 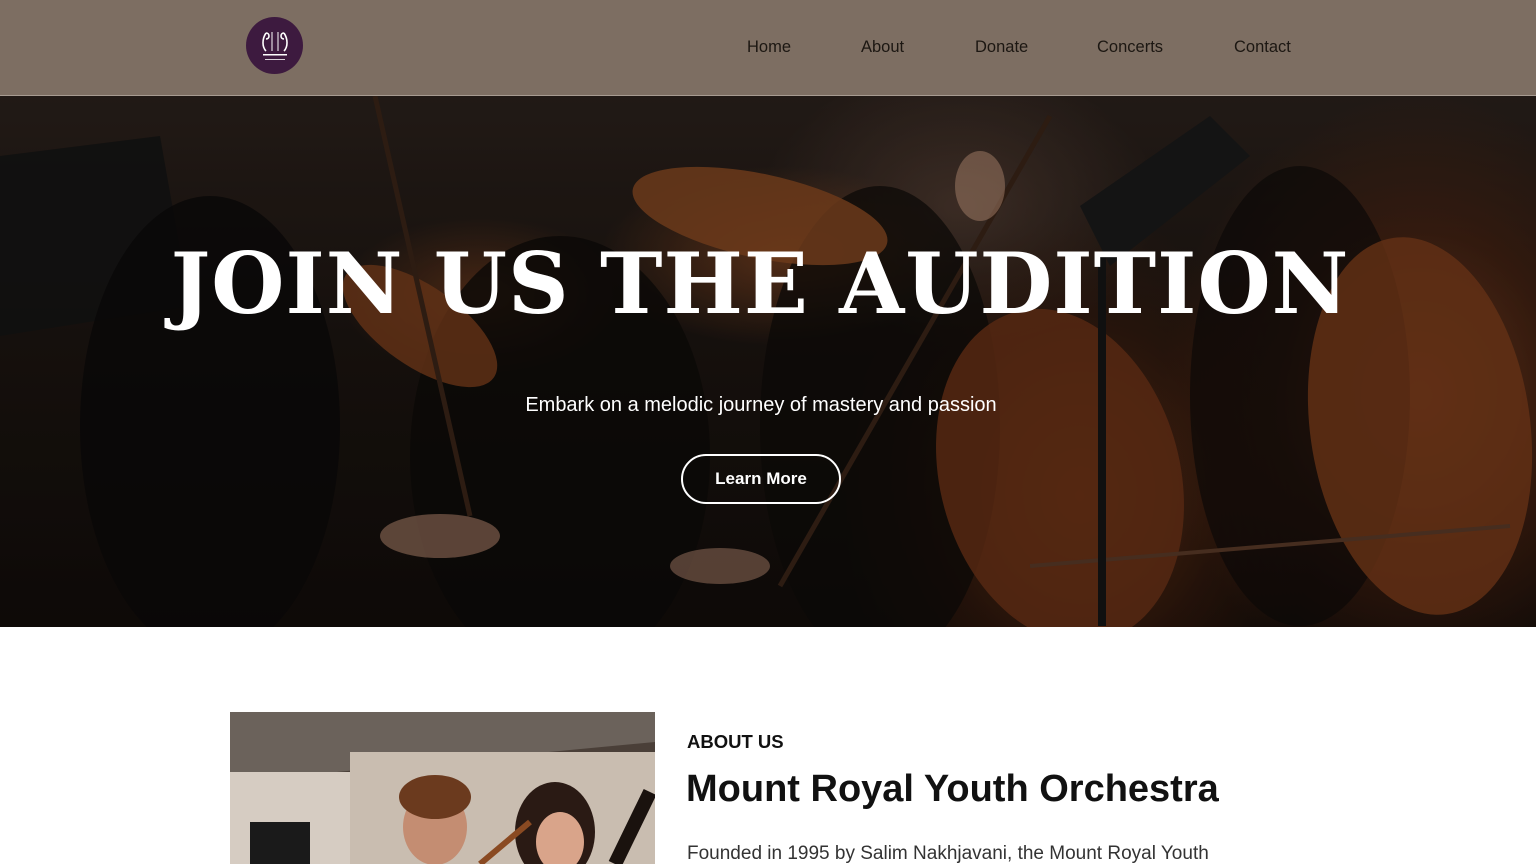 What do you see at coordinates (1001, 47) in the screenshot?
I see `nav-donate: Donate` at bounding box center [1001, 47].